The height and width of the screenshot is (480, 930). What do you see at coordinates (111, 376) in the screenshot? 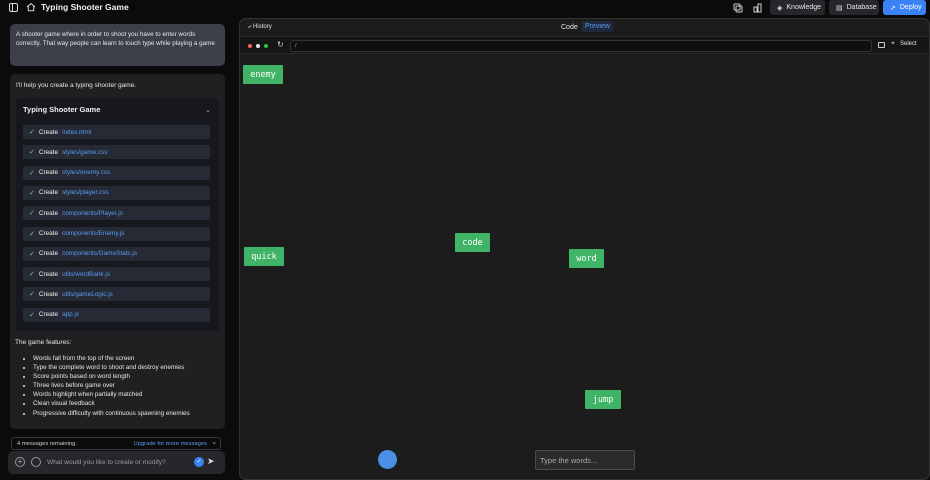
I see `feature-item: Score points based on word length` at bounding box center [111, 376].